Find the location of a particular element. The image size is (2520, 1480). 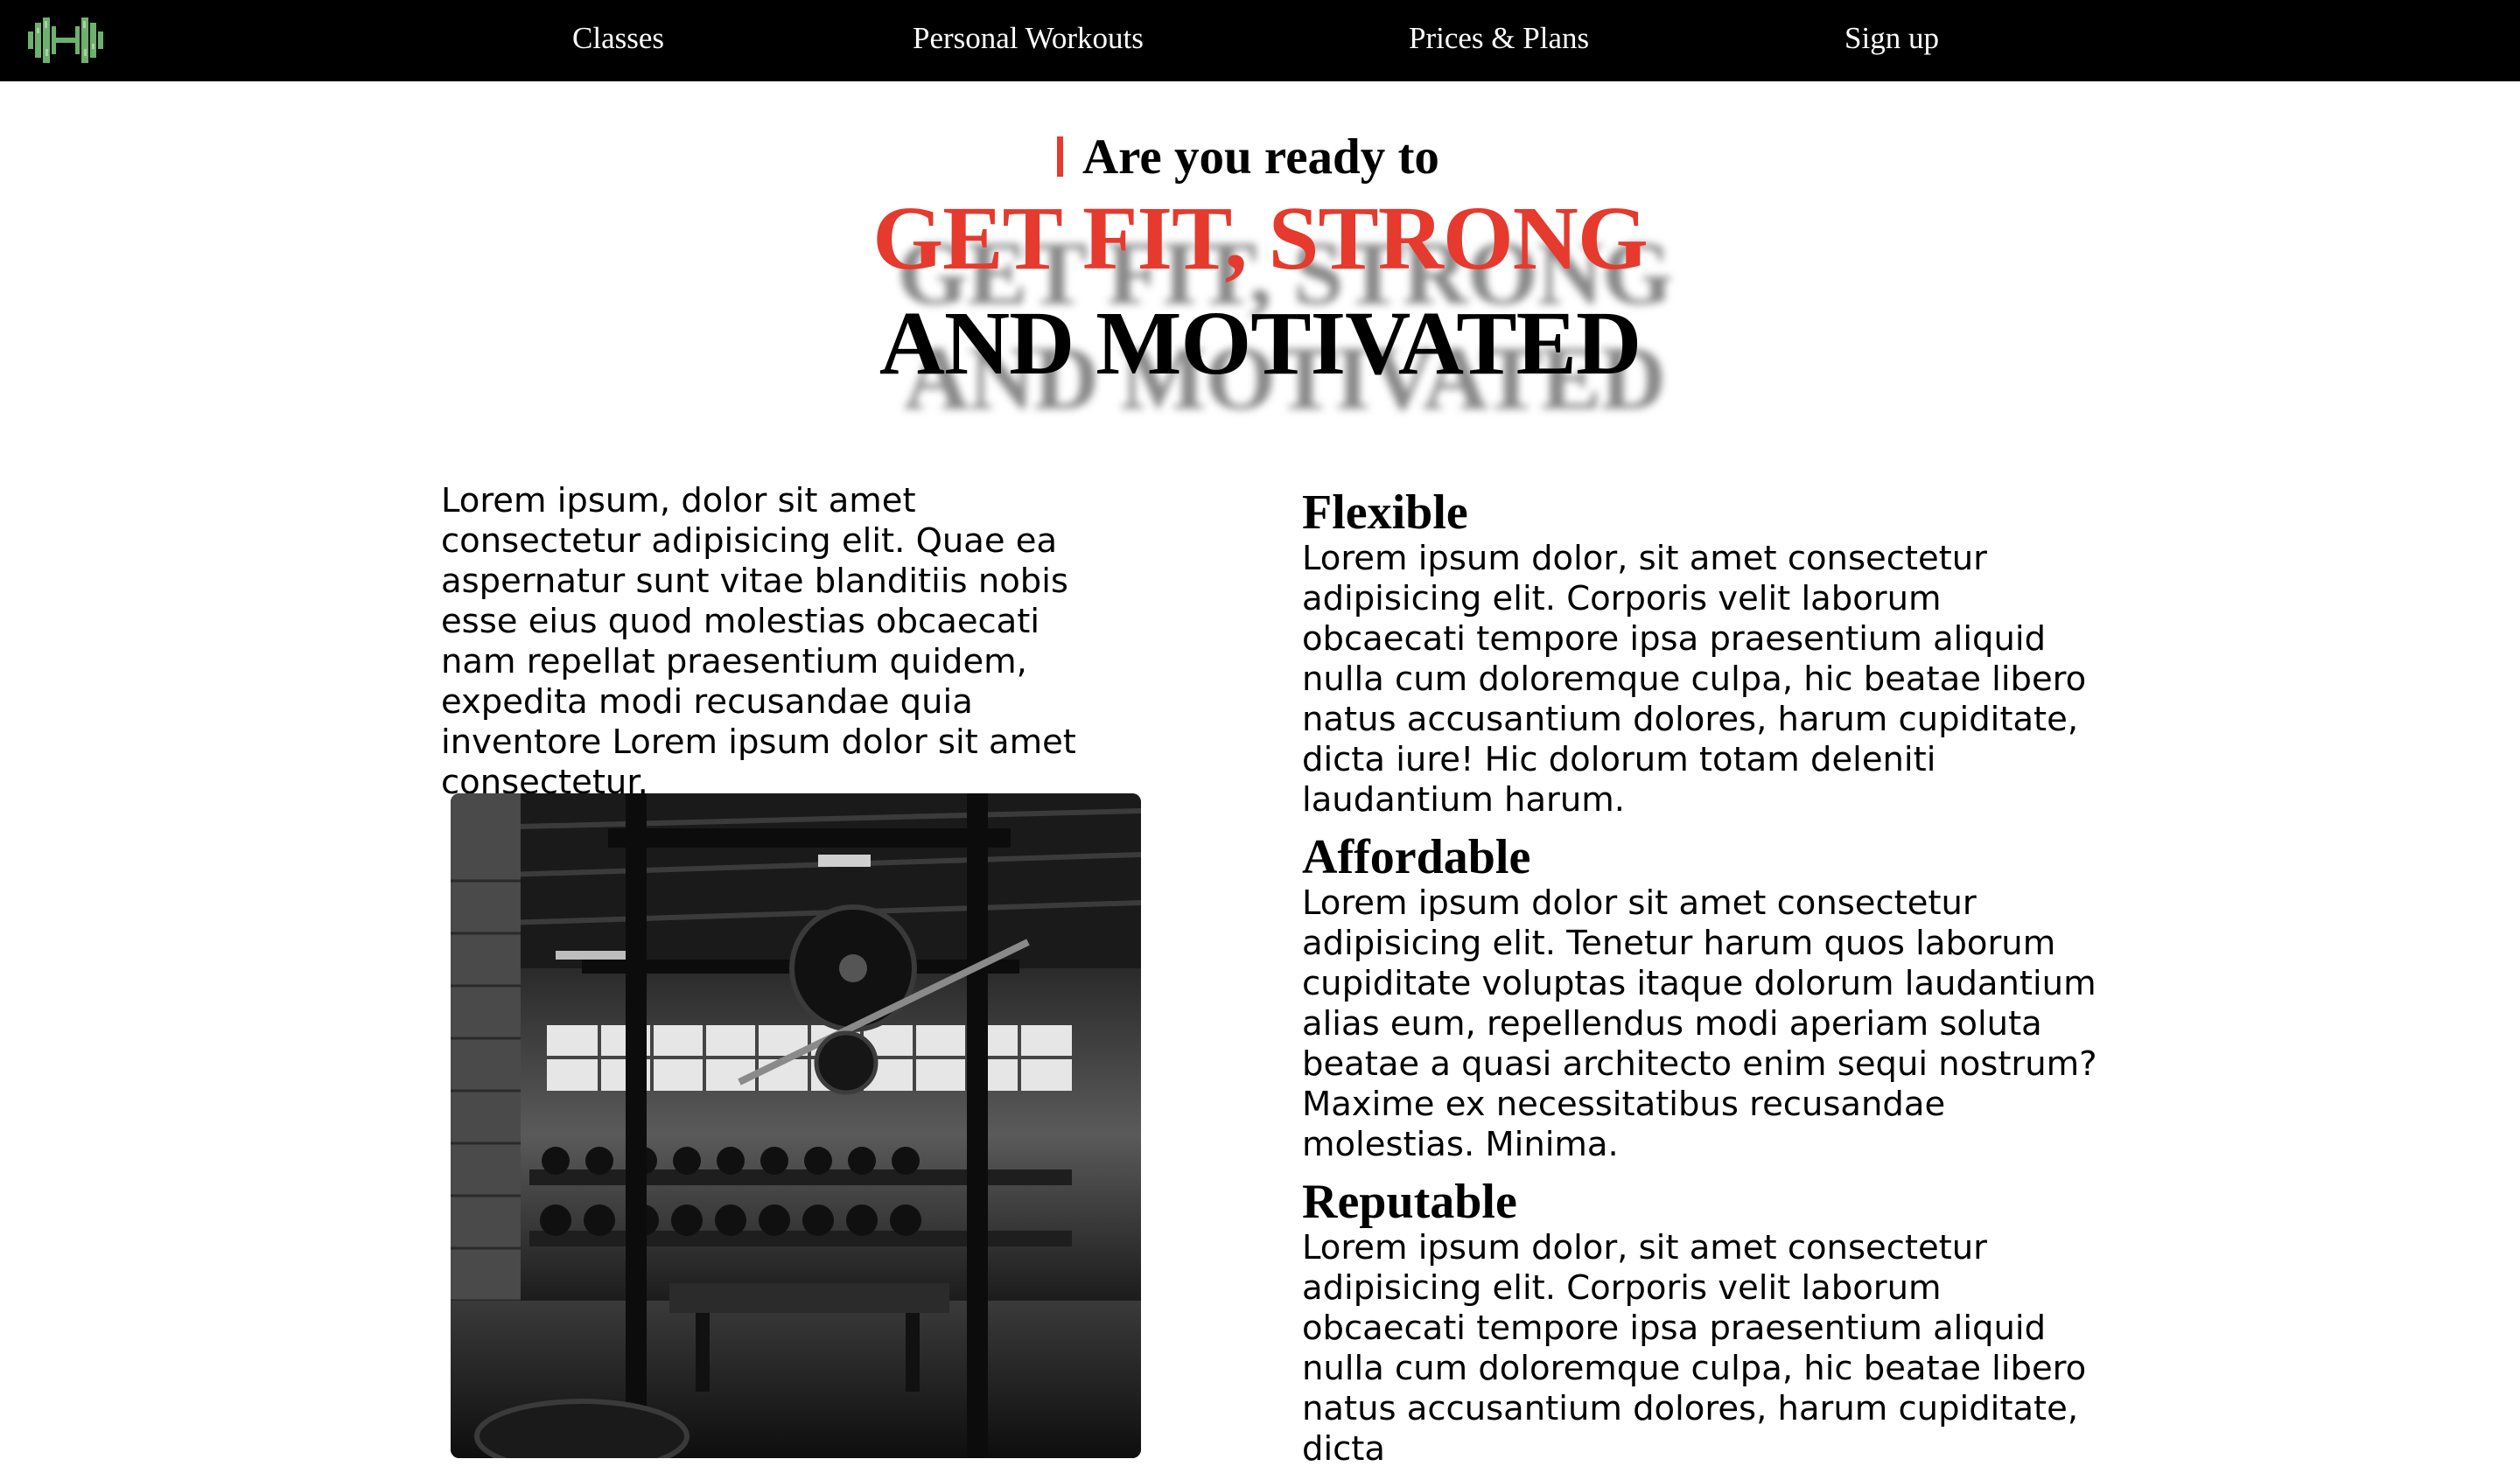

hero-headline-line1: GET FIT, STRONG is located at coordinates (1260, 239).